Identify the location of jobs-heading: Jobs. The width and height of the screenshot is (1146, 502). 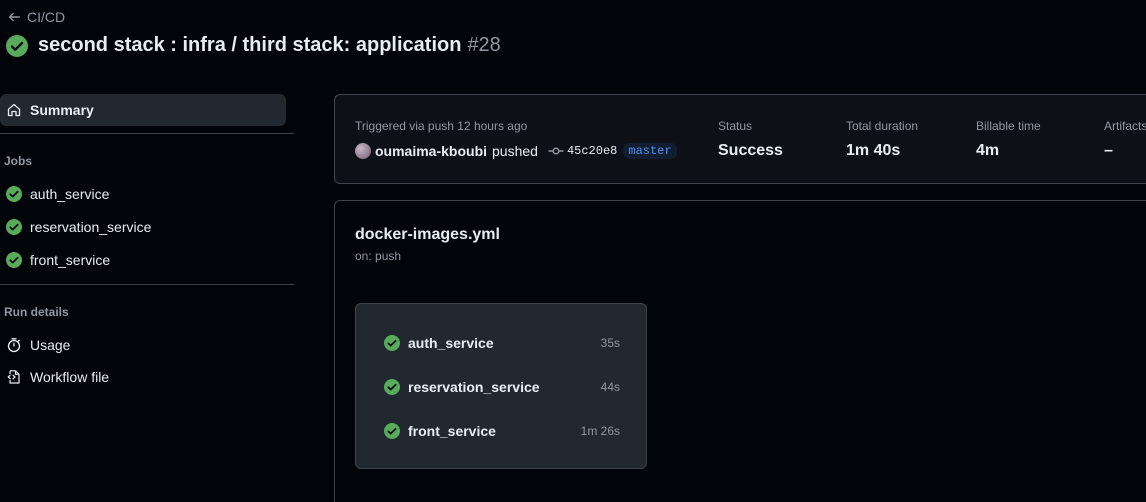
(18, 161).